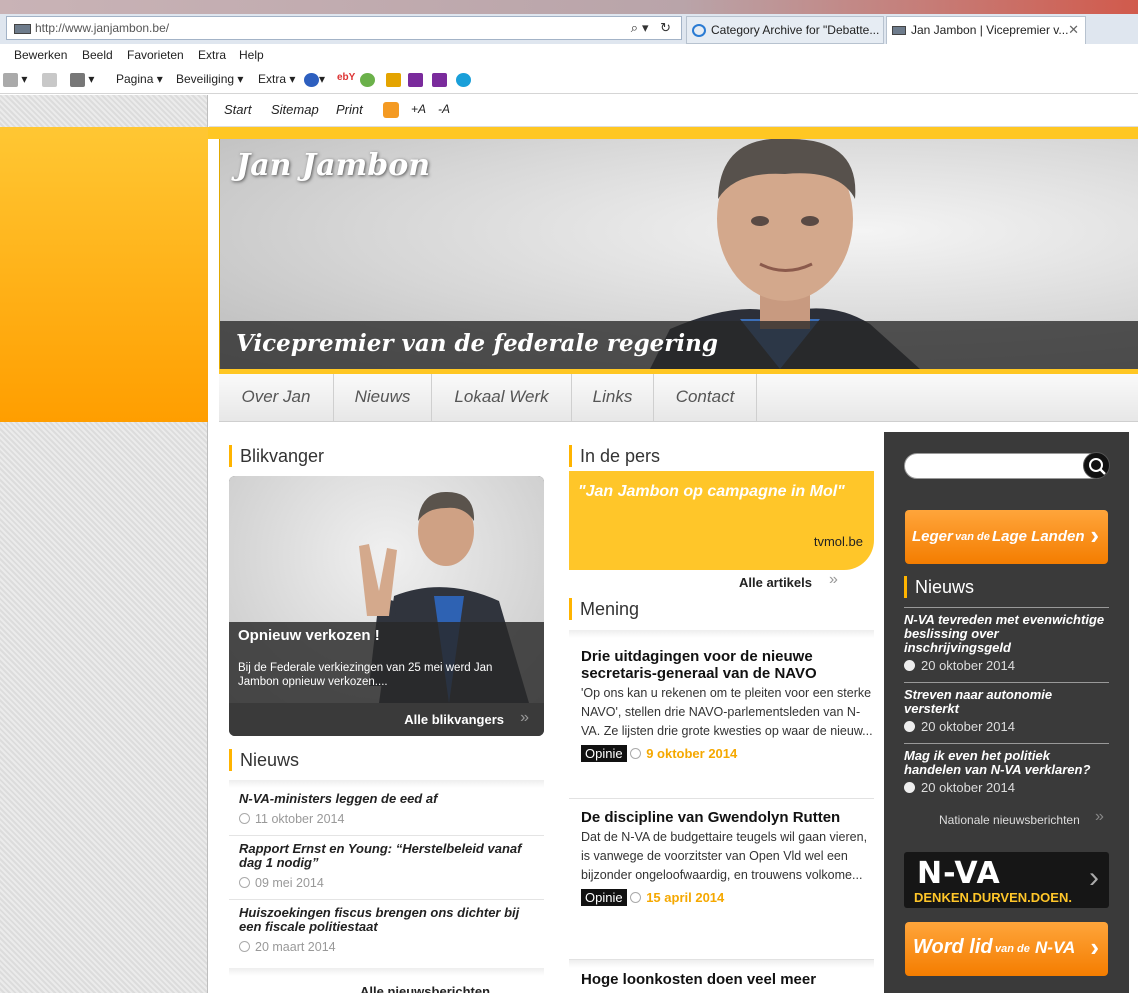 The width and height of the screenshot is (1138, 993). What do you see at coordinates (49, 79) in the screenshot?
I see `mail-icon` at bounding box center [49, 79].